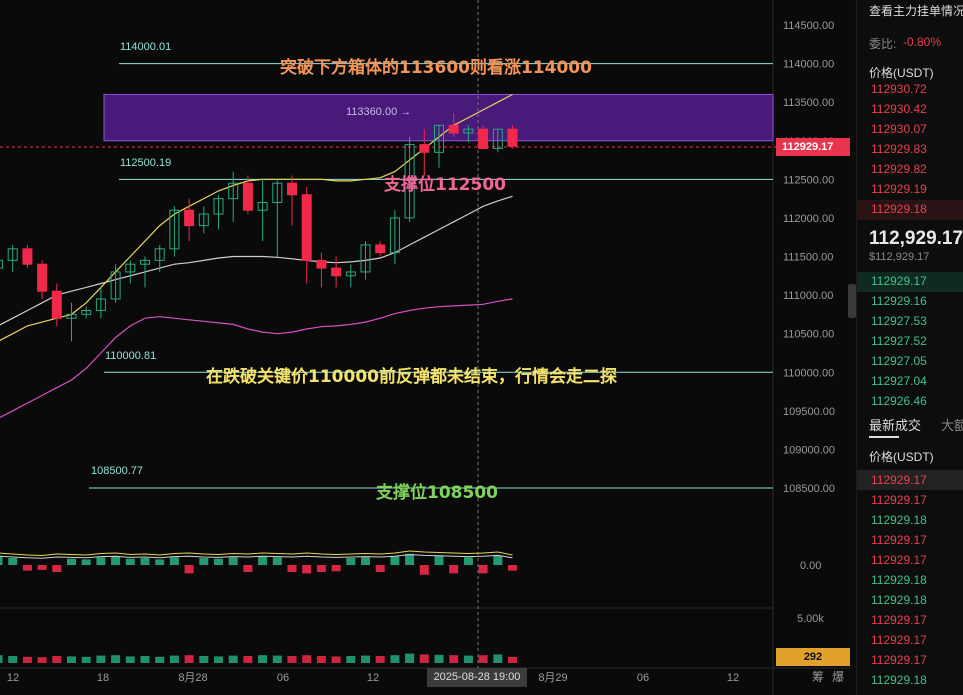 The image size is (963, 695). I want to click on x-axis-tick: 06, so click(283, 678).